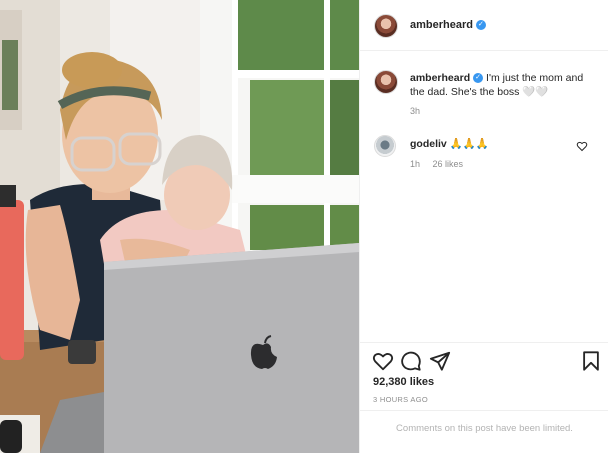  I want to click on bookmark-icon, so click(591, 361).